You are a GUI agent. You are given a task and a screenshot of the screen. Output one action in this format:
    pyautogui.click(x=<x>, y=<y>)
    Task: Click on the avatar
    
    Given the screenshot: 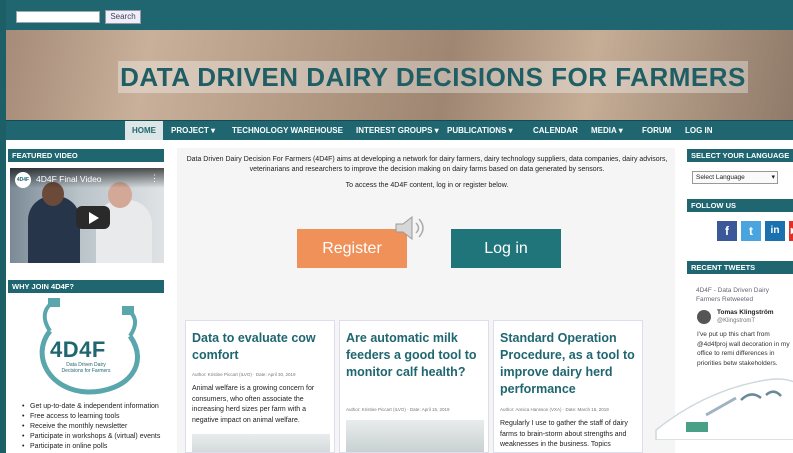 What is the action you would take?
    pyautogui.click(x=704, y=317)
    